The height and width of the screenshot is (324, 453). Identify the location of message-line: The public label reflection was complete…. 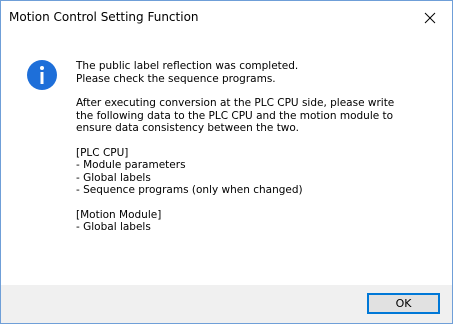
(187, 66).